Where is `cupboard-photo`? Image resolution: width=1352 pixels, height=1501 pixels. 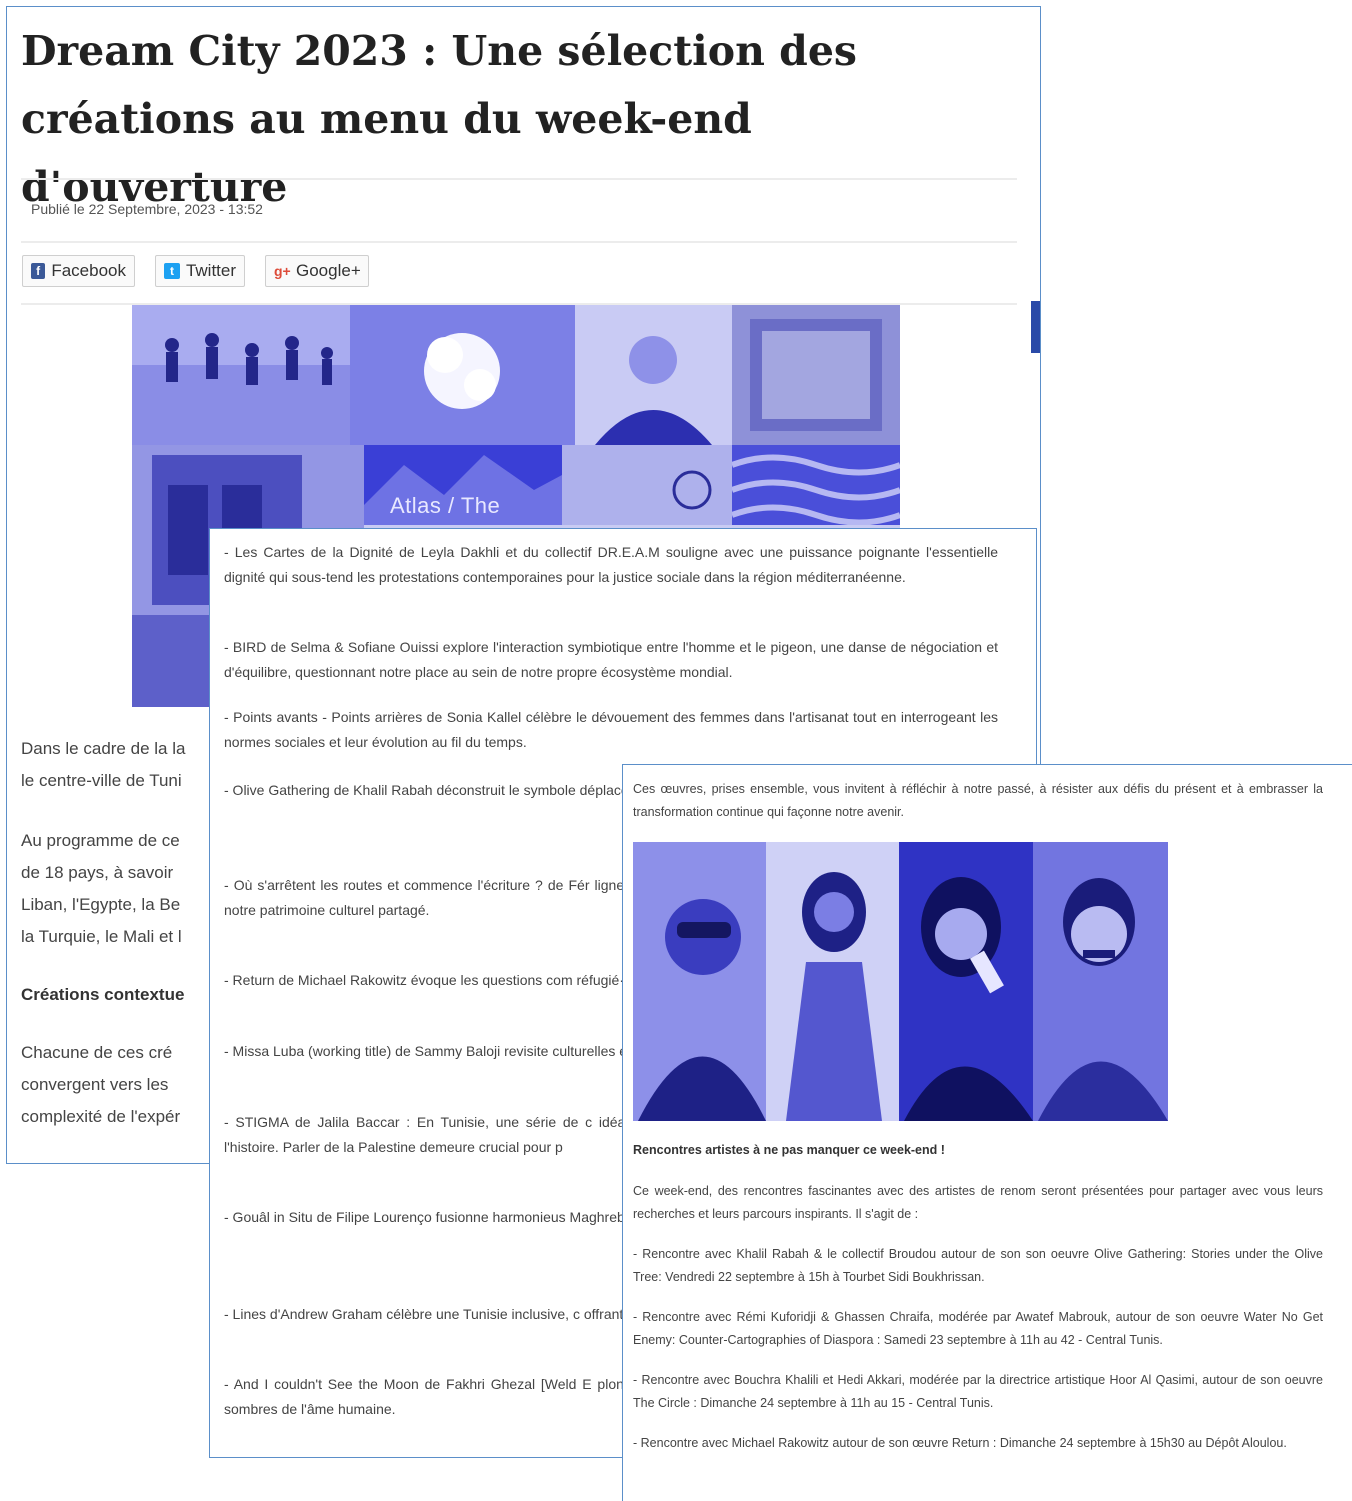
cupboard-photo is located at coordinates (816, 375).